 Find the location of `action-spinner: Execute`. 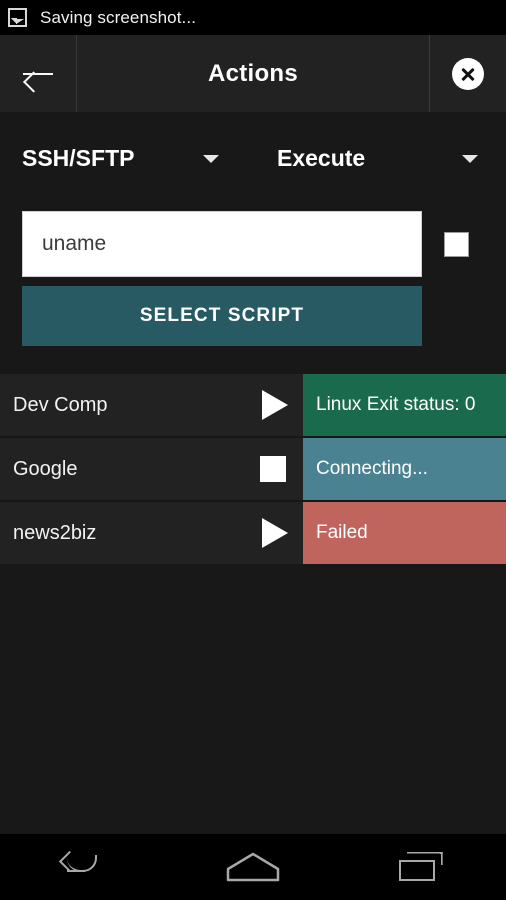

action-spinner: Execute is located at coordinates (379, 158).